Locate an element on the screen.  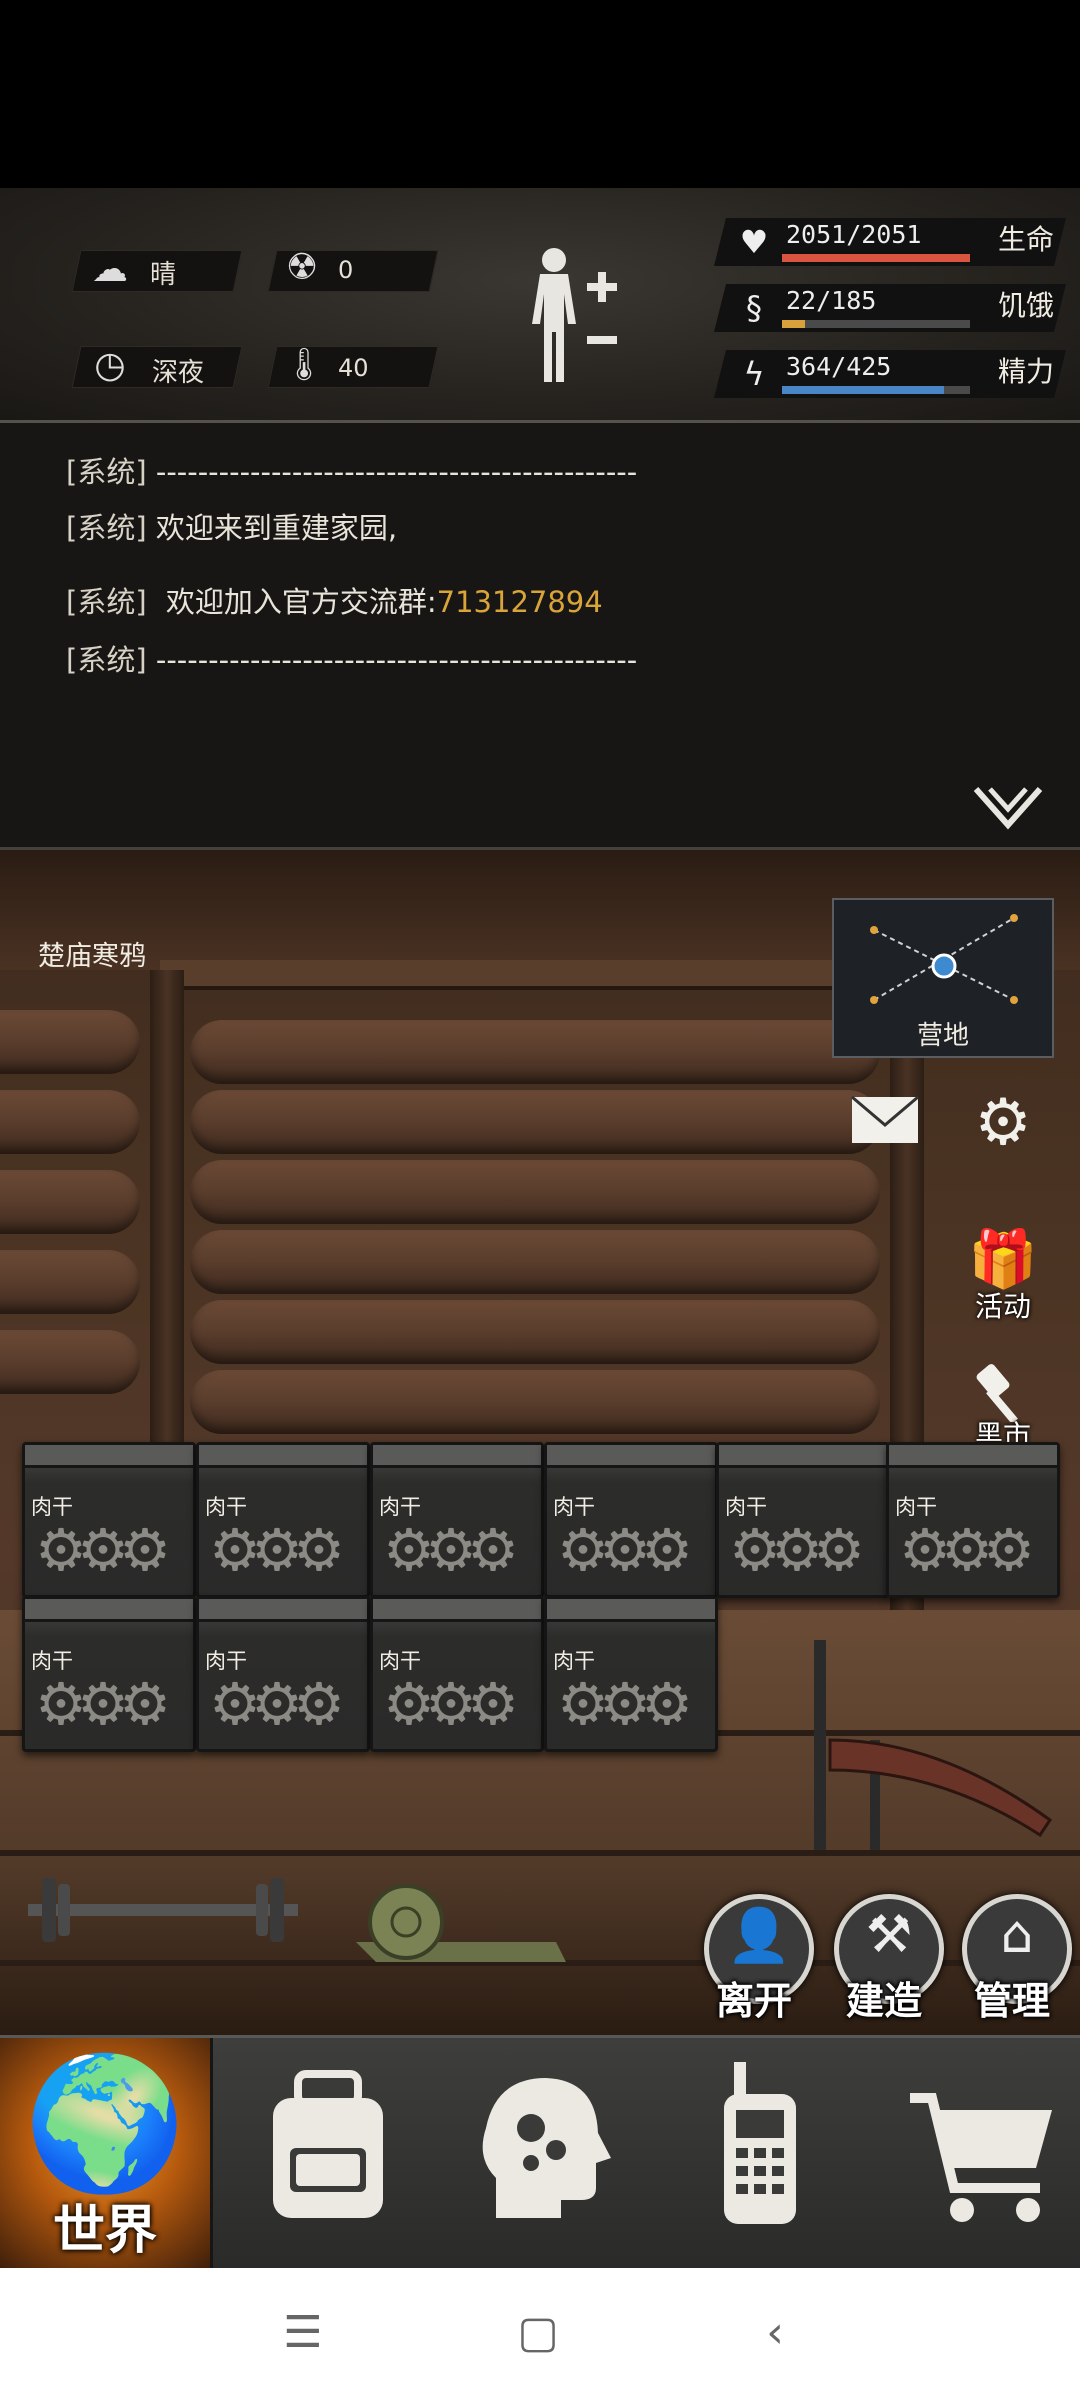
backpack-icon is located at coordinates (328, 2144).